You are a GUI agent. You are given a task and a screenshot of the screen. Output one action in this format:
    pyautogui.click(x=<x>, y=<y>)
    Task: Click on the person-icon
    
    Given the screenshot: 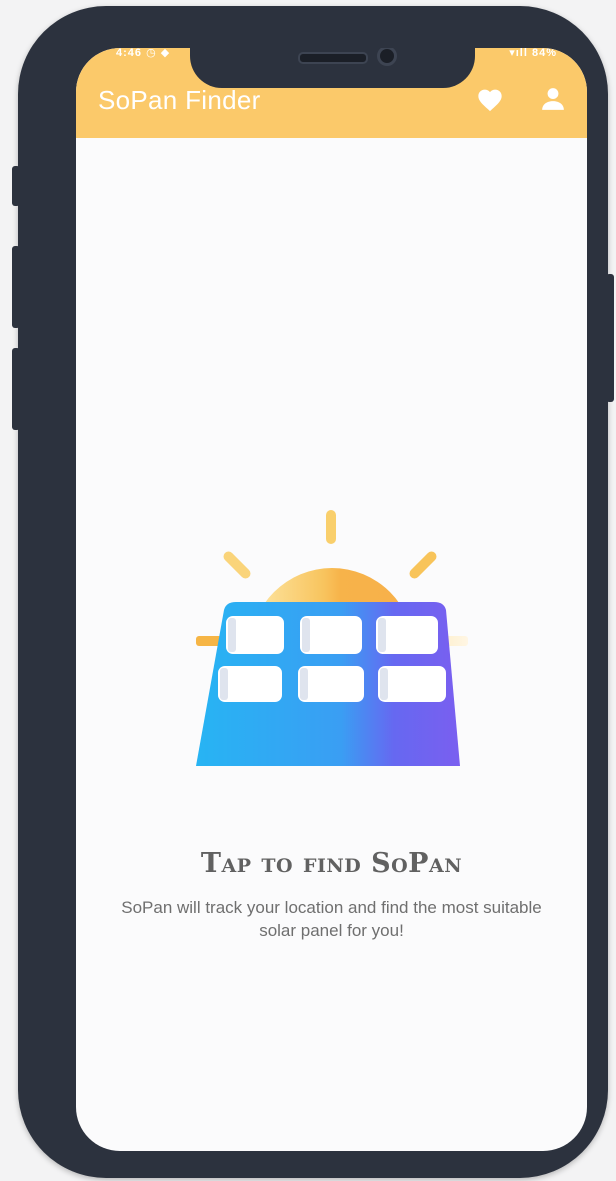 What is the action you would take?
    pyautogui.click(x=553, y=99)
    